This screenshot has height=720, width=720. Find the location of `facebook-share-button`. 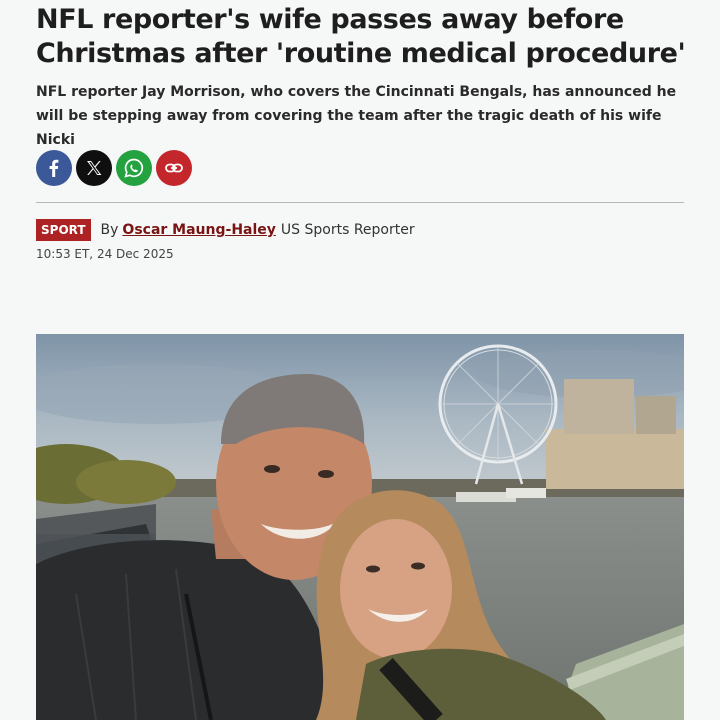

facebook-share-button is located at coordinates (54, 168).